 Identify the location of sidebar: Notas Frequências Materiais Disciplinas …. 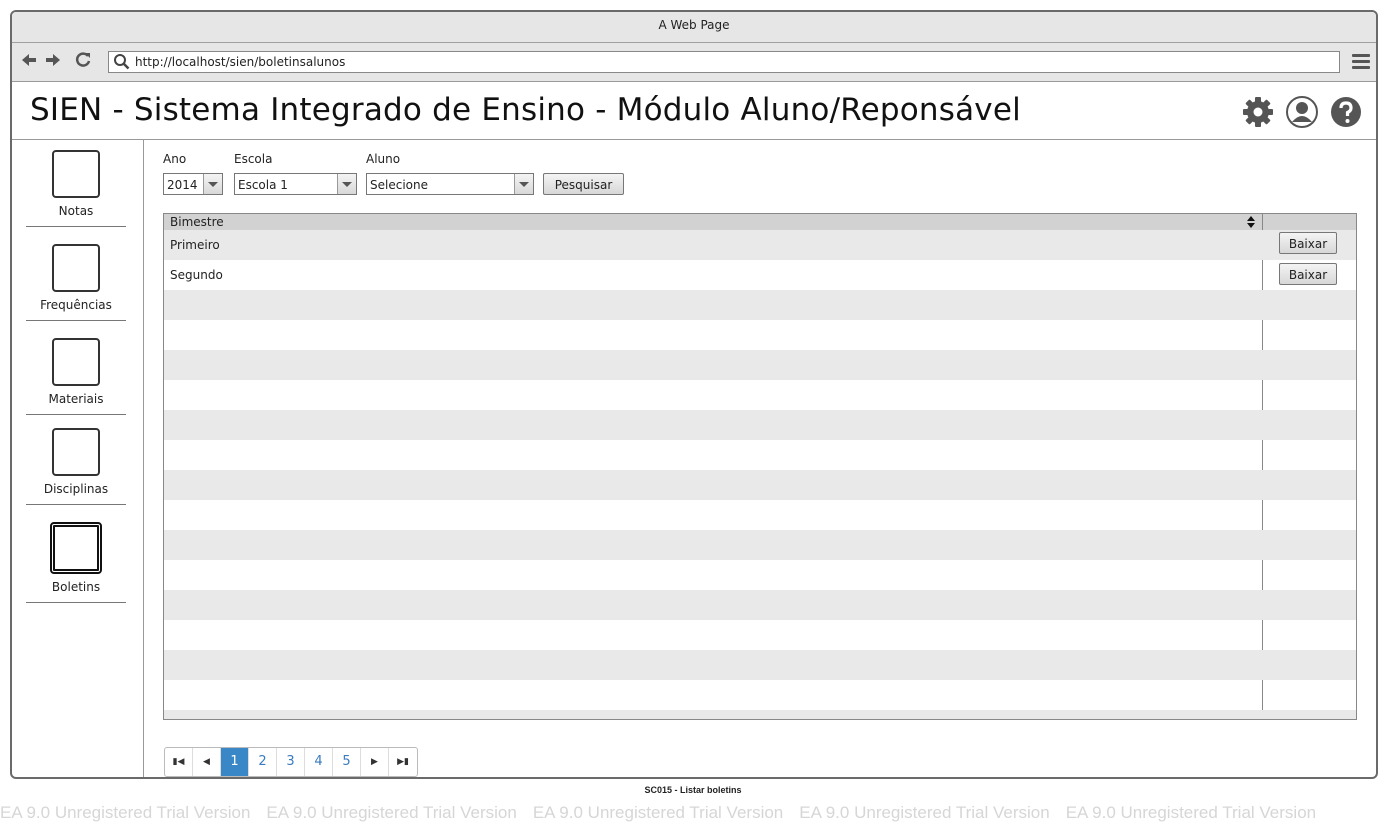
(78, 458).